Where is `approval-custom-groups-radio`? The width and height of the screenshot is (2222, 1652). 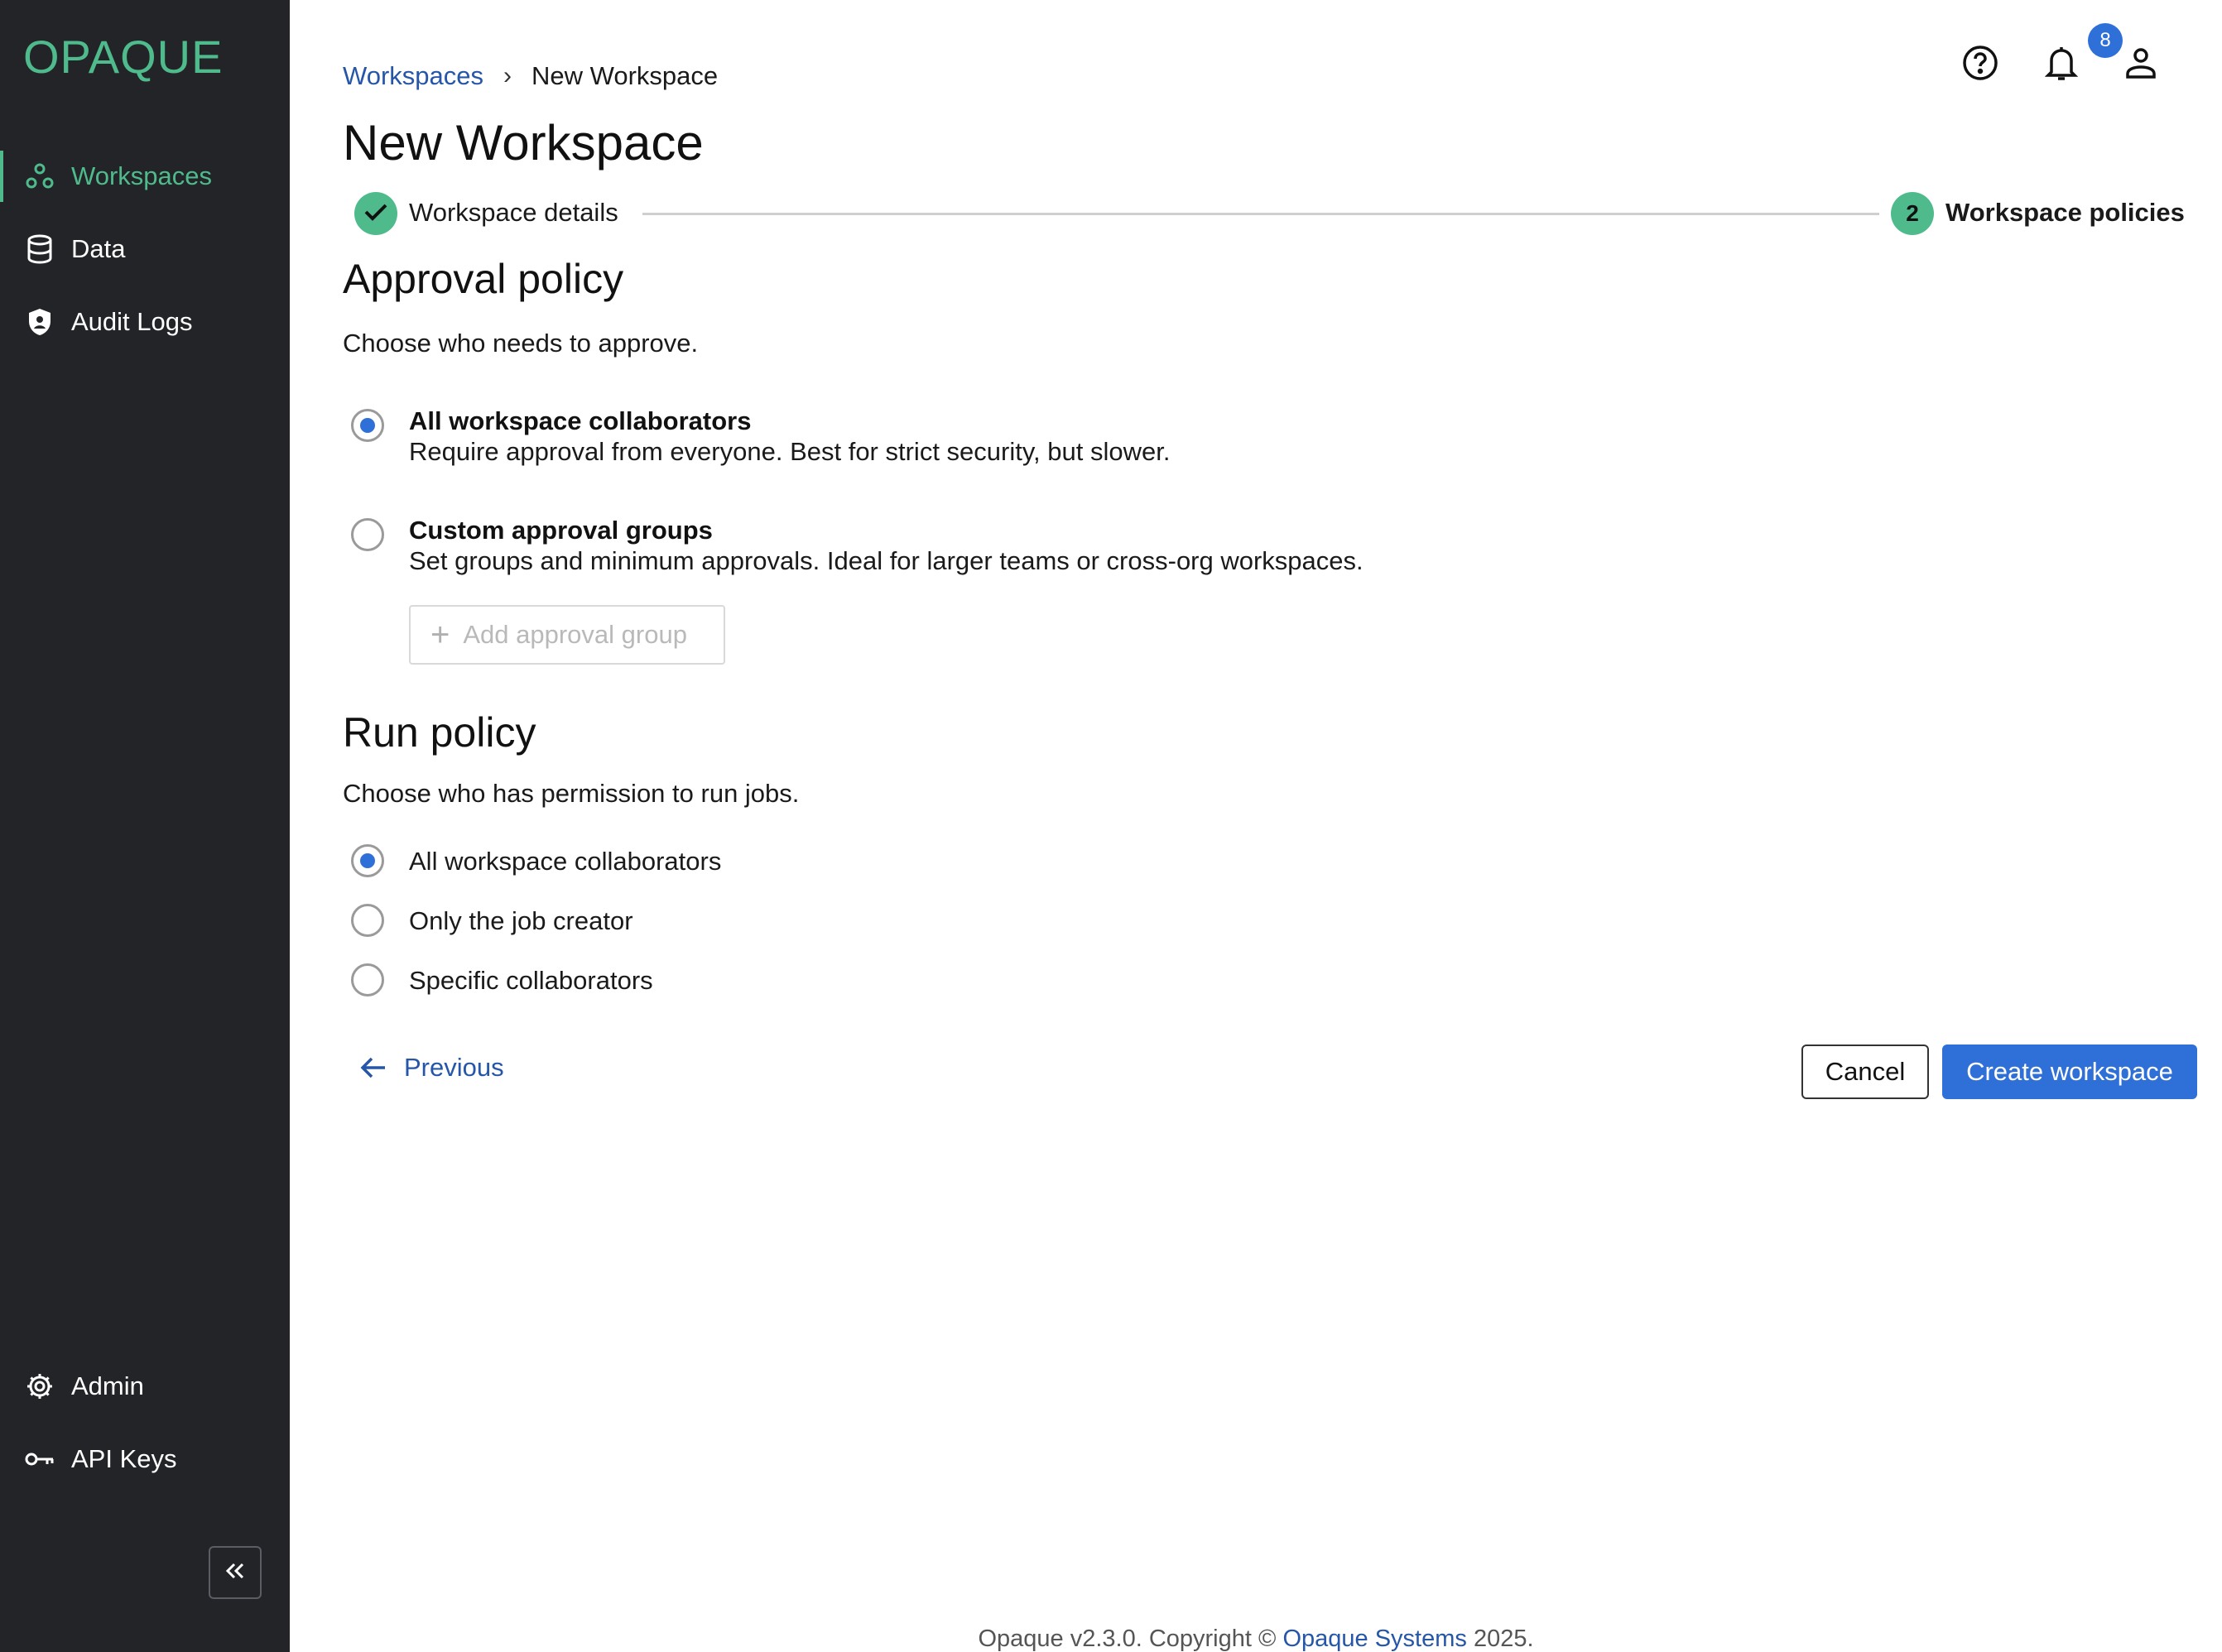
approval-custom-groups-radio is located at coordinates (367, 534).